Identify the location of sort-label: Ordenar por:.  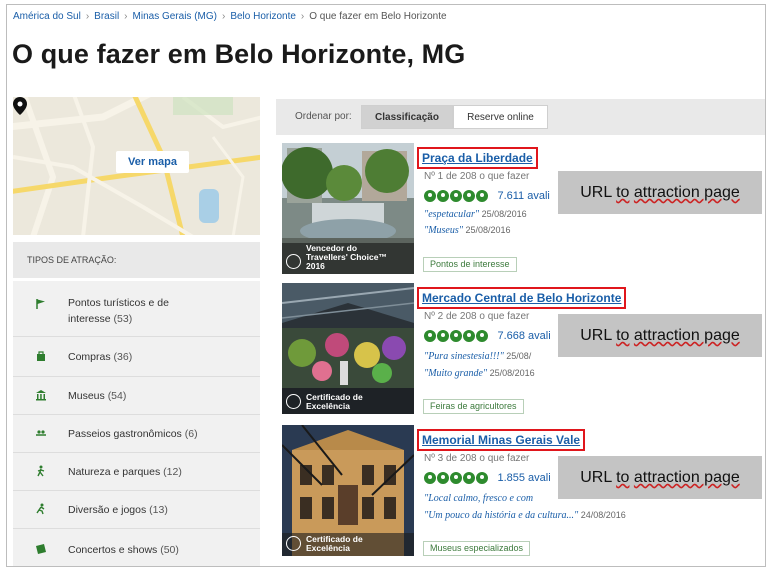
(323, 116).